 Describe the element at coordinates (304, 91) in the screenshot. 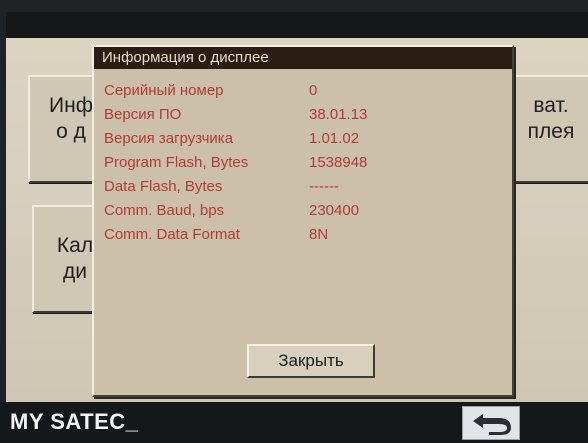

I see `info-row-serial: Серийный номер 0` at that location.